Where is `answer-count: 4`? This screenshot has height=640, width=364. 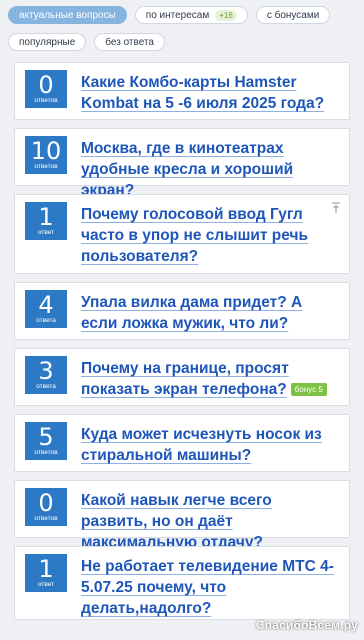 answer-count: 4 is located at coordinates (46, 304).